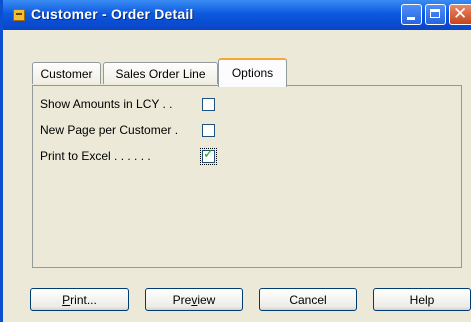  I want to click on tab-options-label: Options, so click(252, 73).